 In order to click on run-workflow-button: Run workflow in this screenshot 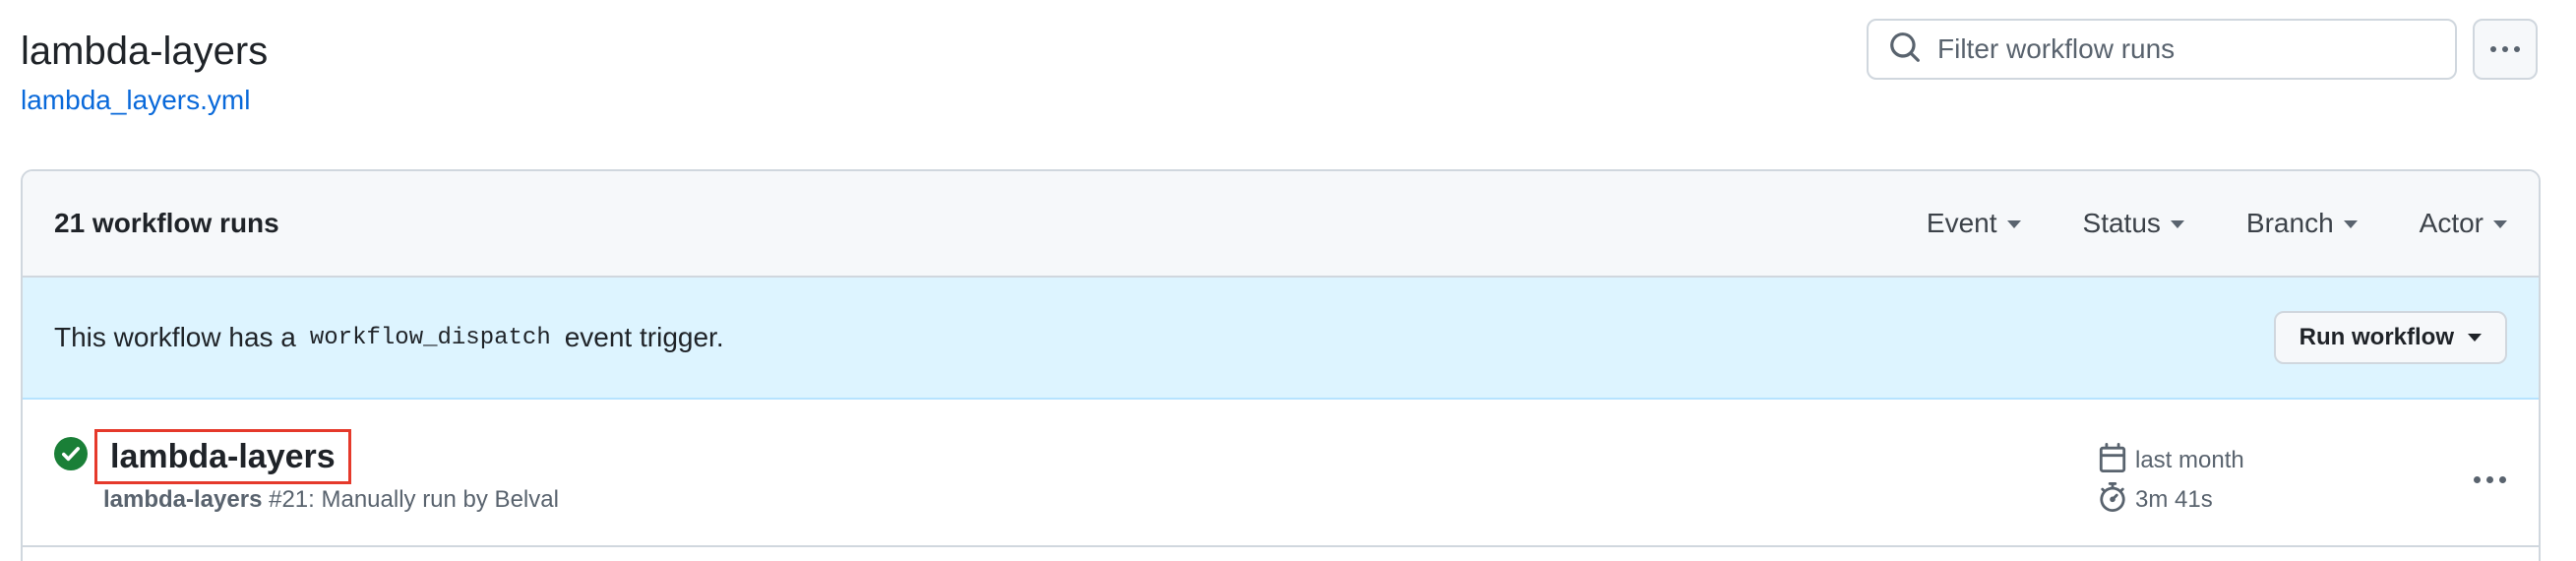, I will do `click(2390, 337)`.